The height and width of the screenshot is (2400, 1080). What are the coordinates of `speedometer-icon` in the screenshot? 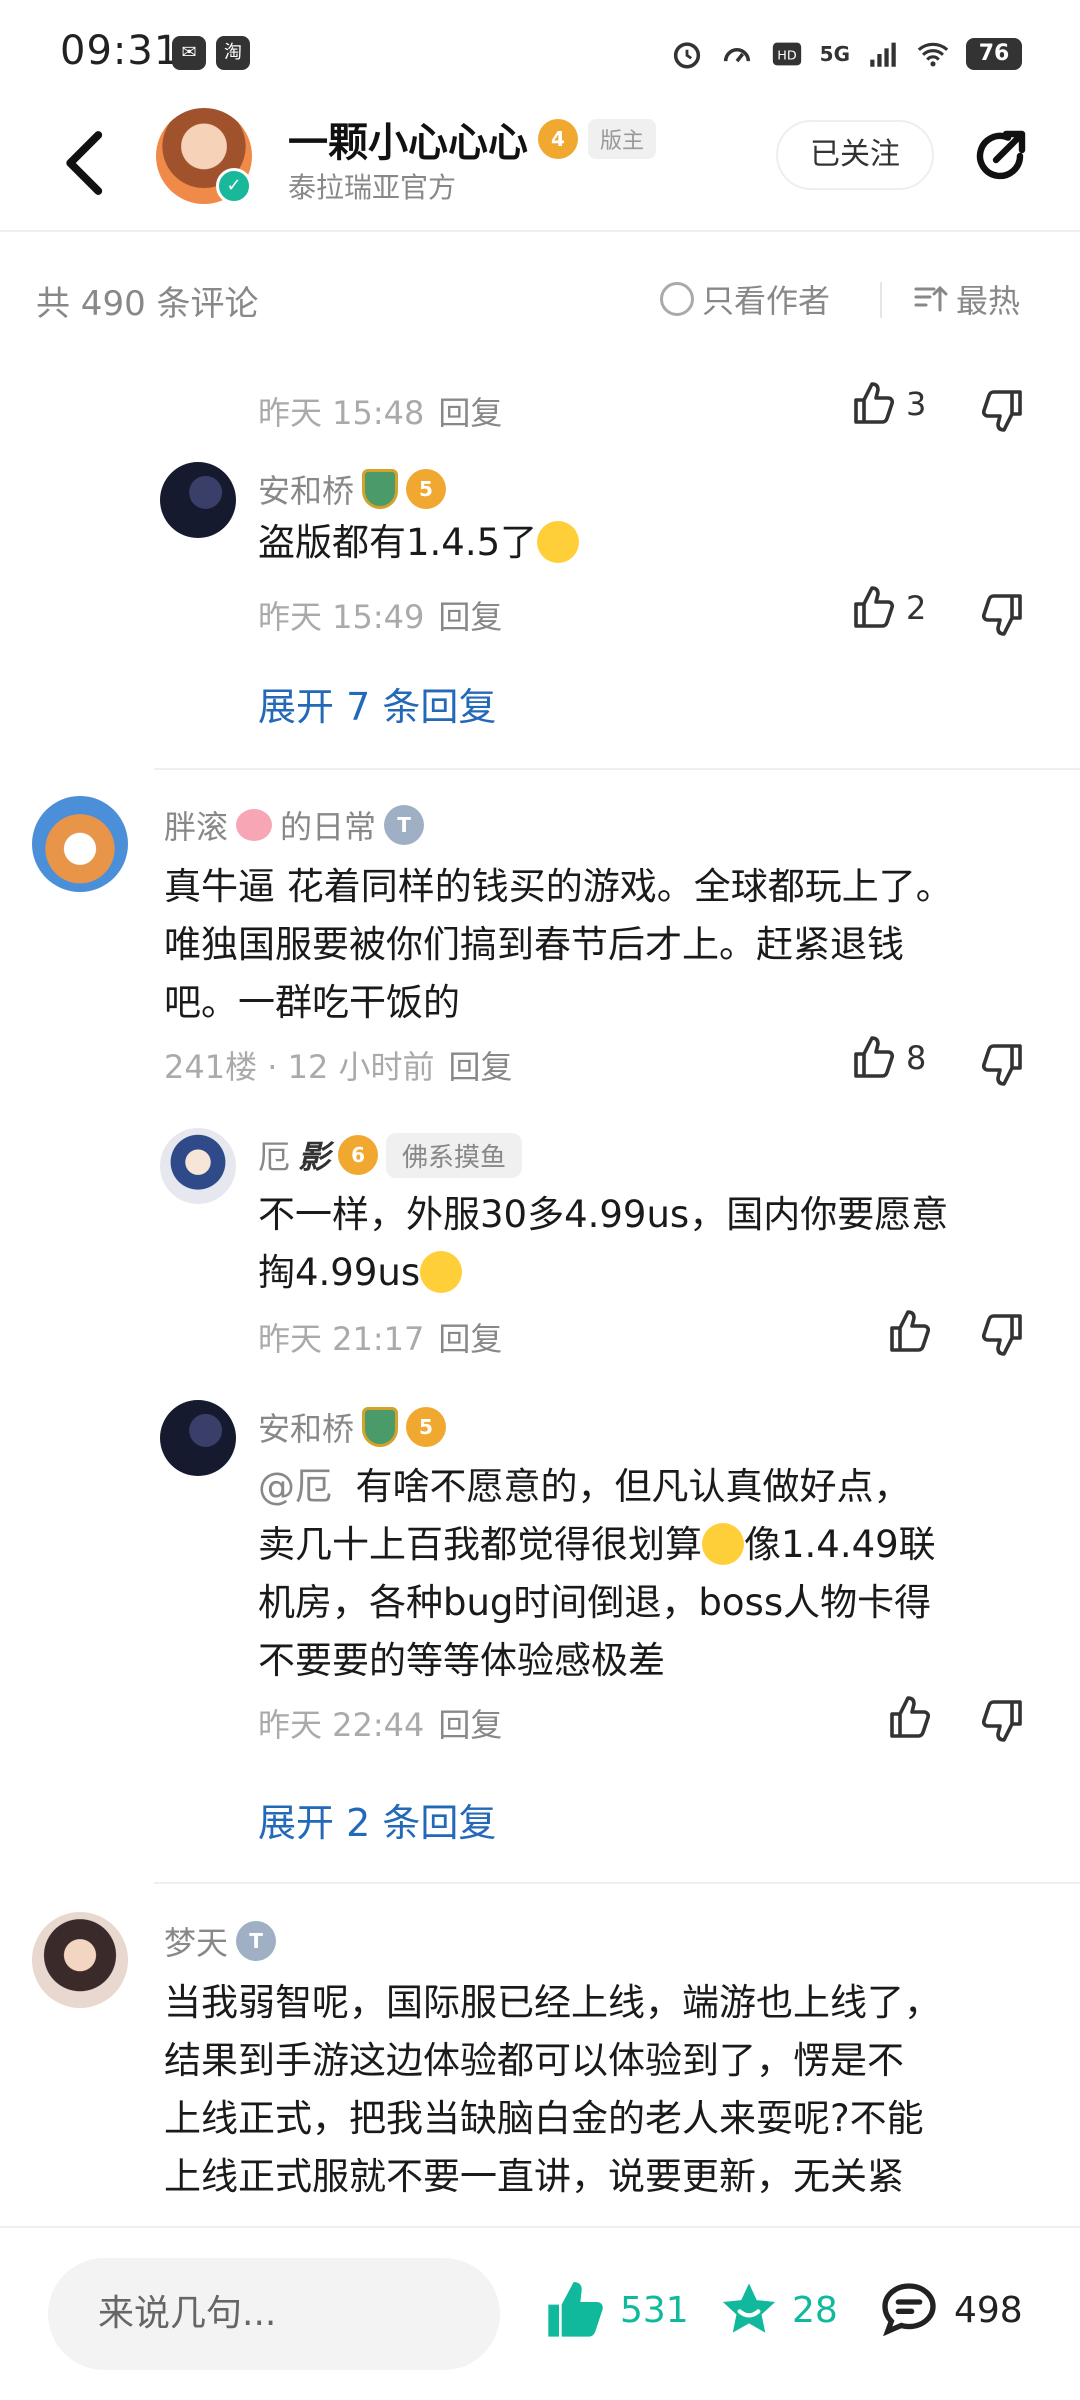 It's located at (736, 55).